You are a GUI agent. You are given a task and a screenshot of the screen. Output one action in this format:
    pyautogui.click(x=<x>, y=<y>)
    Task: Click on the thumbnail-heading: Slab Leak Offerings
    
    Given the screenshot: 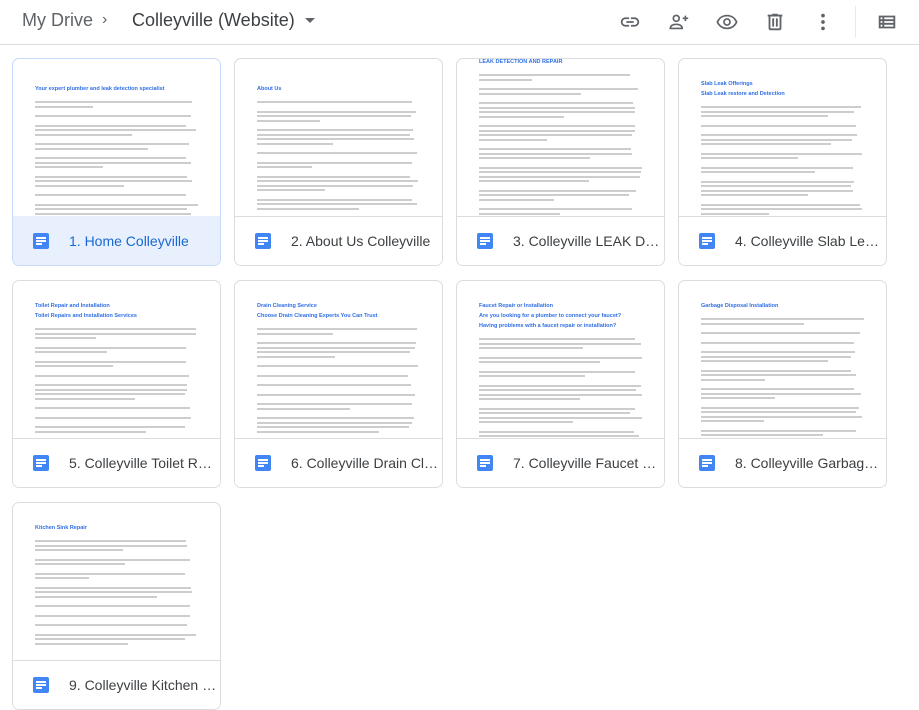 What is the action you would take?
    pyautogui.click(x=727, y=84)
    